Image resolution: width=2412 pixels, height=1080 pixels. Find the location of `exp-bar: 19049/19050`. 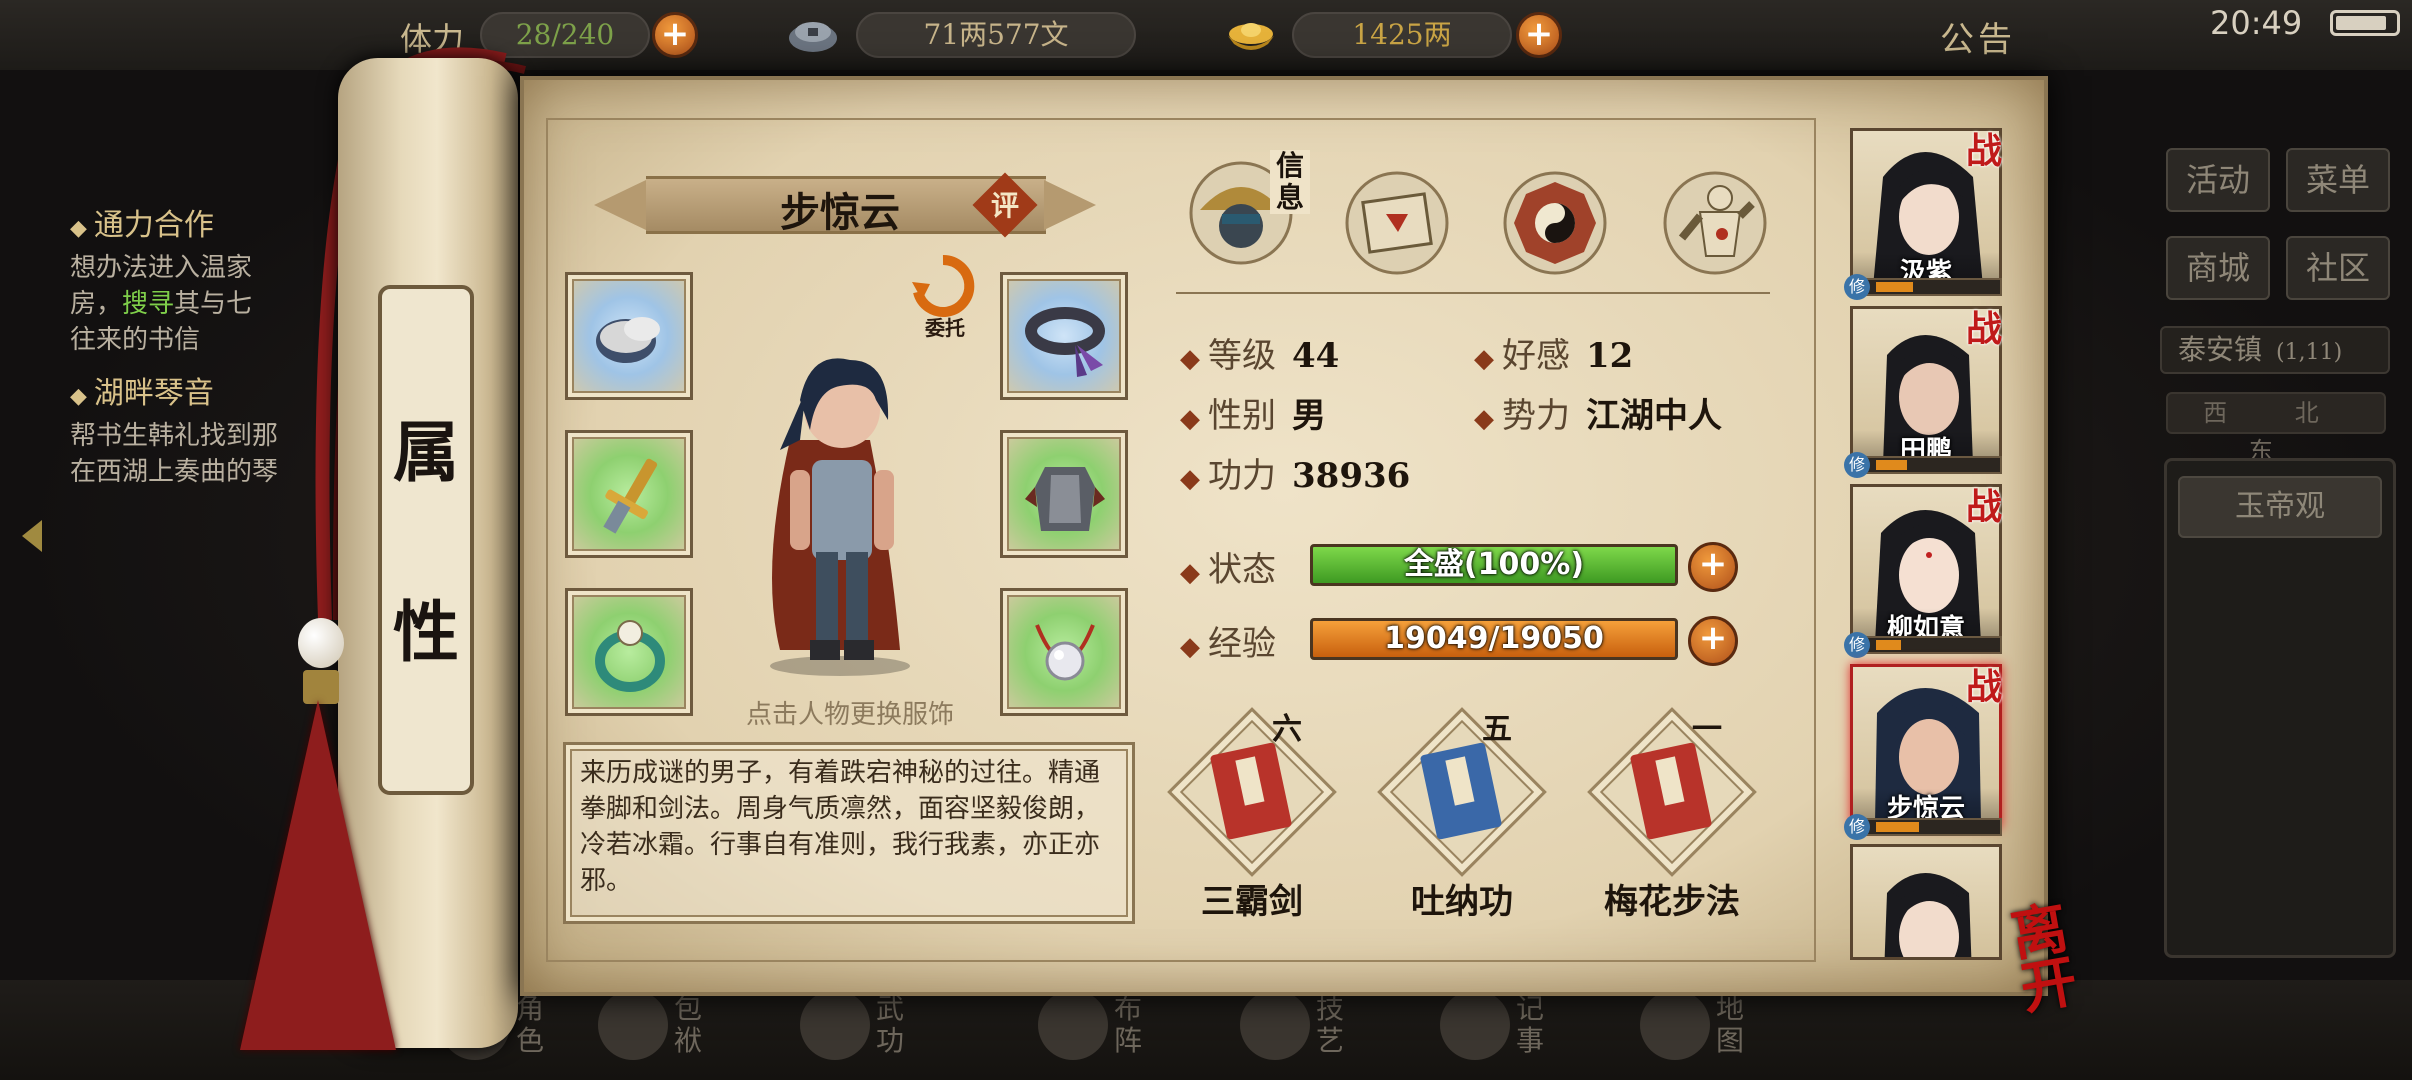

exp-bar: 19049/19050 is located at coordinates (1494, 639).